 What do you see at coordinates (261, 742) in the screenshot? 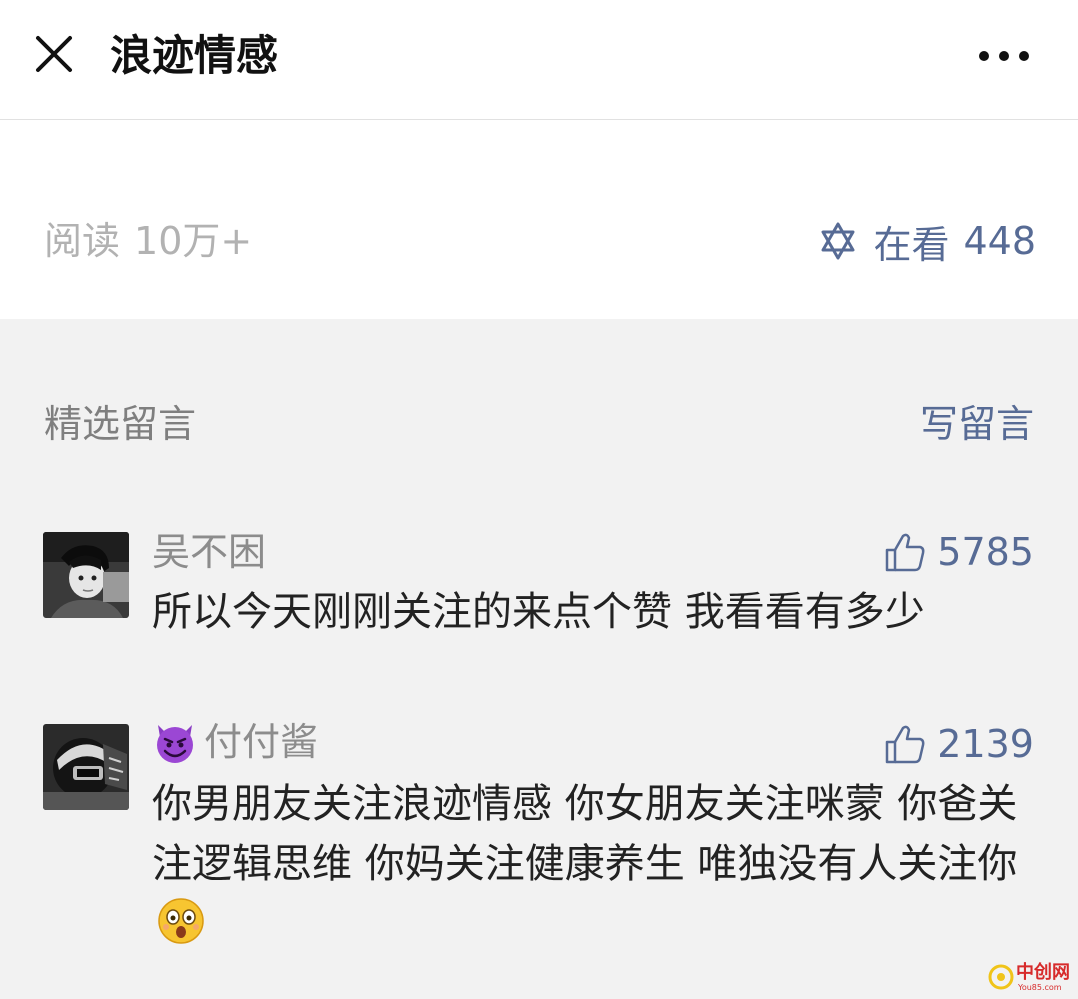
I see `nickname-text: 付付酱` at bounding box center [261, 742].